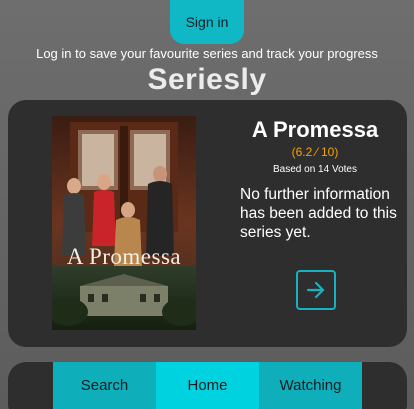 The width and height of the screenshot is (414, 409). What do you see at coordinates (207, 22) in the screenshot?
I see `sign-in-button: Sign in` at bounding box center [207, 22].